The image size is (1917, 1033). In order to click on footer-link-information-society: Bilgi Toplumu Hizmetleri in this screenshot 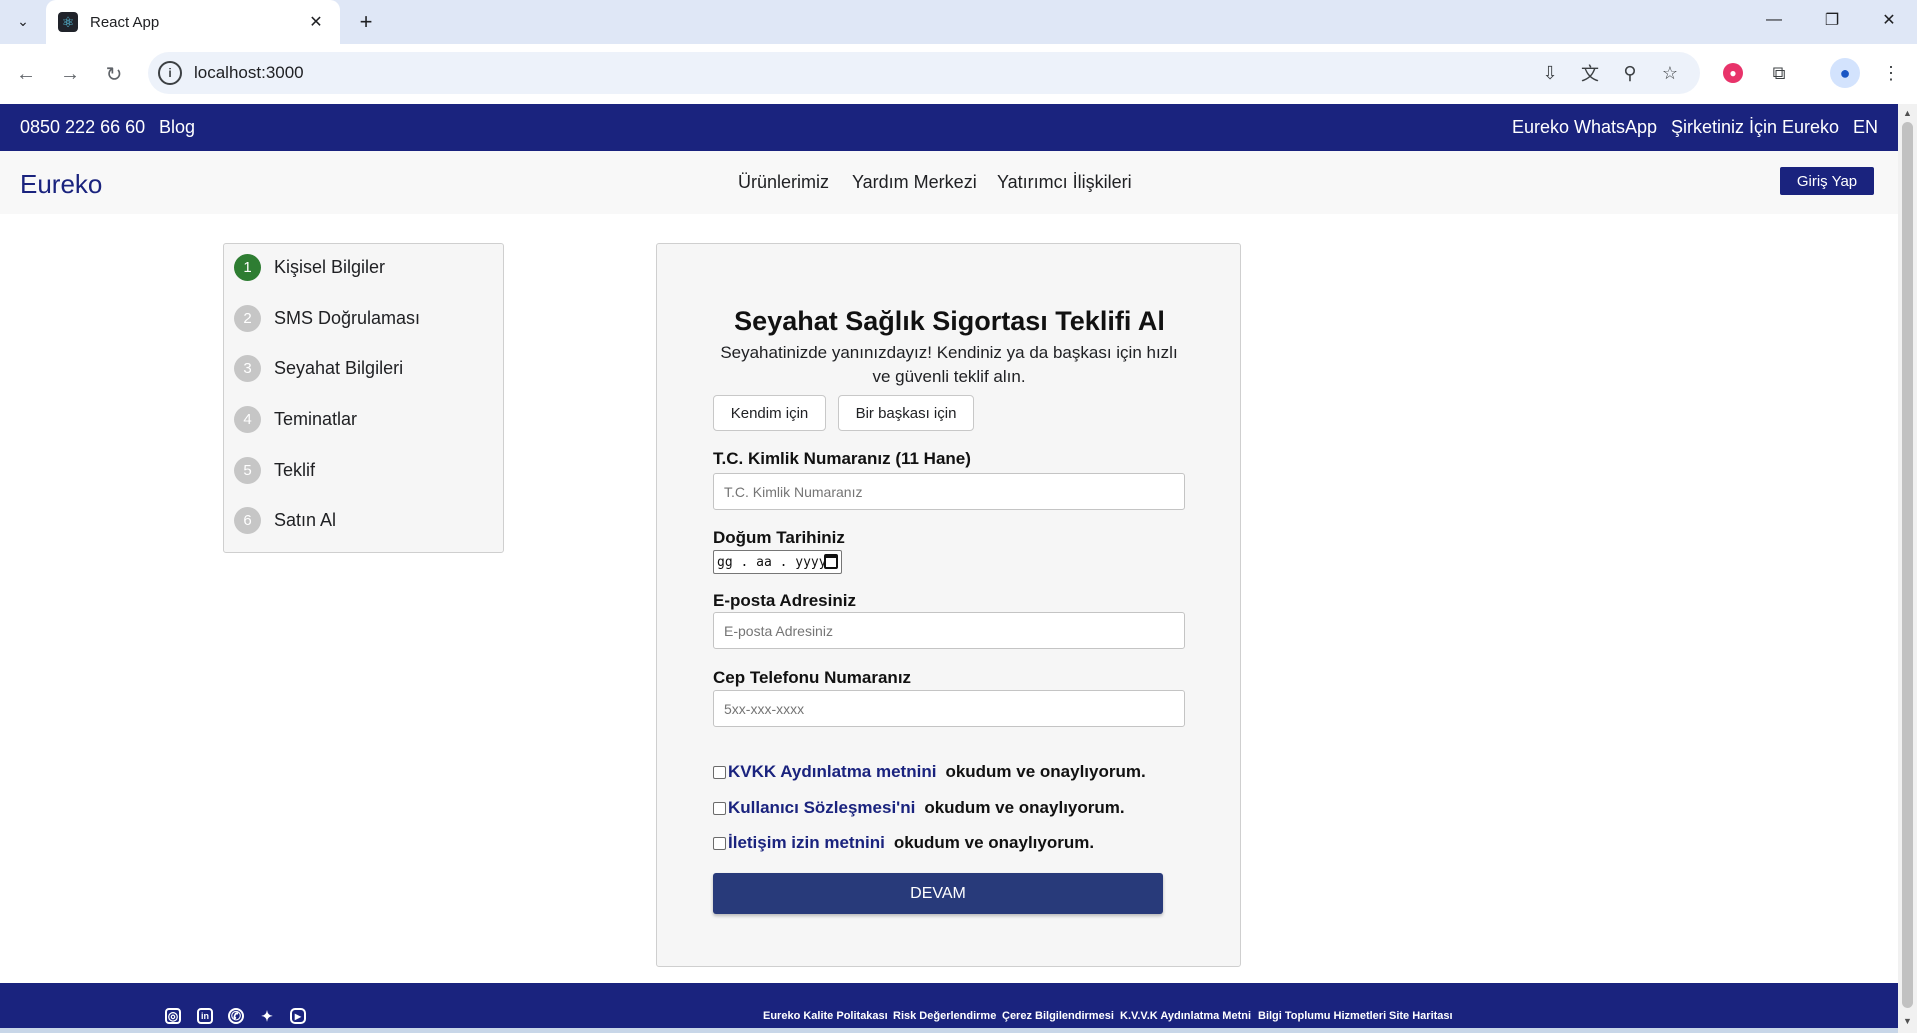, I will do `click(1322, 1016)`.